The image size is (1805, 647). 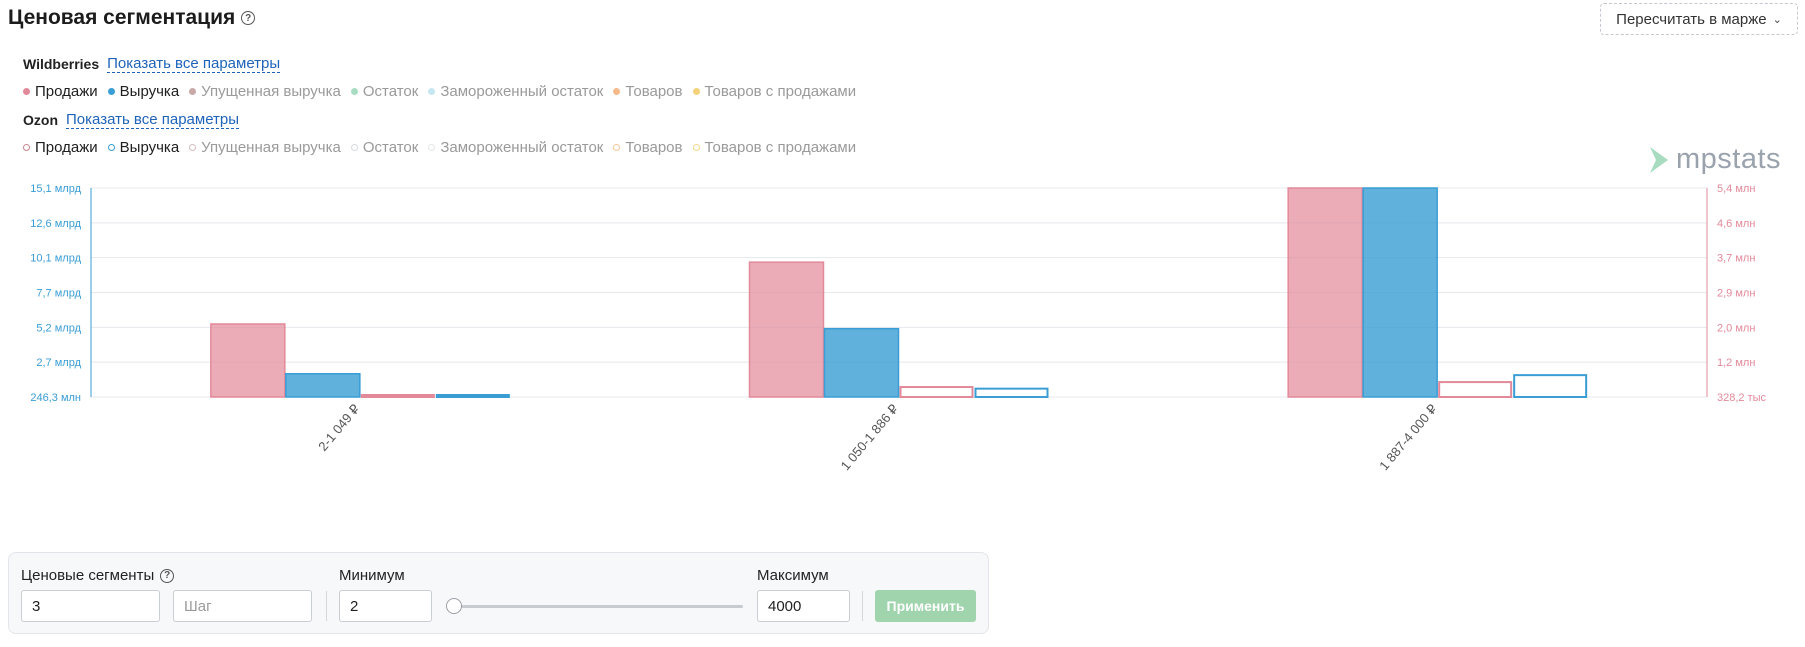 What do you see at coordinates (1777, 19) in the screenshot?
I see `chevron-down-icon: ⌄` at bounding box center [1777, 19].